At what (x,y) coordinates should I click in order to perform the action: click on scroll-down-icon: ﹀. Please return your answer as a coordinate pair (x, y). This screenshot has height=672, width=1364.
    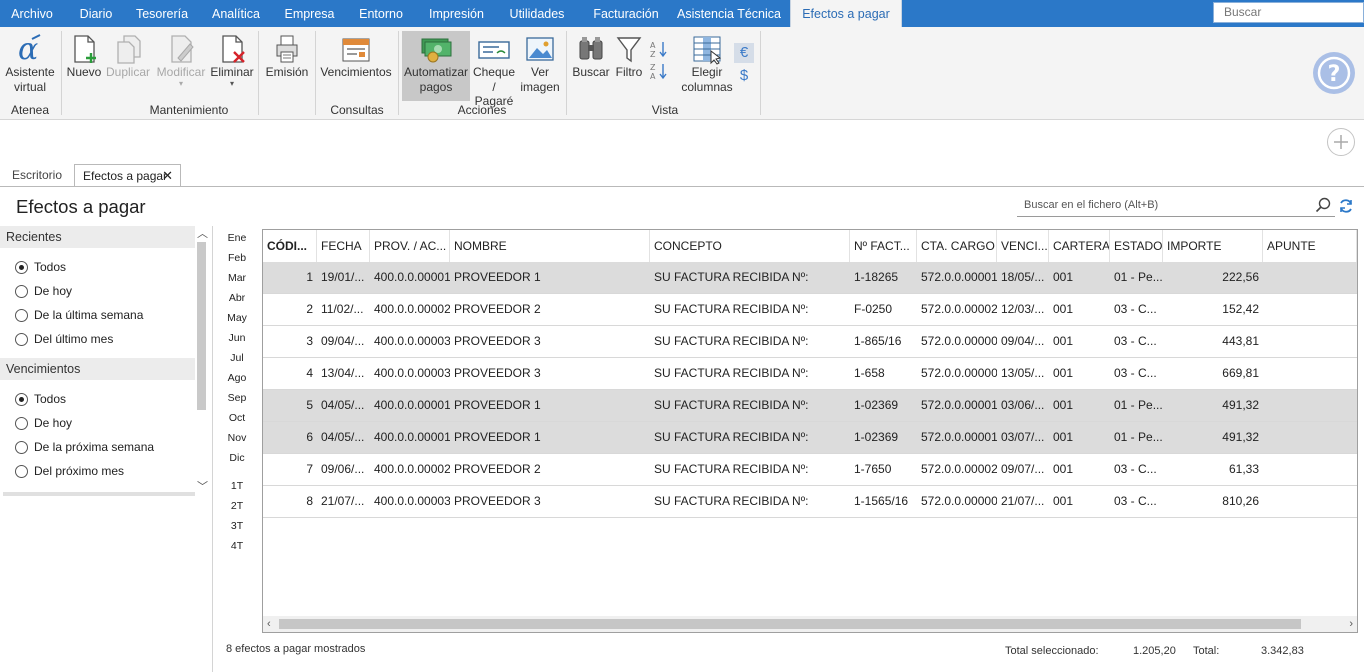
    Looking at the image, I should click on (202, 487).